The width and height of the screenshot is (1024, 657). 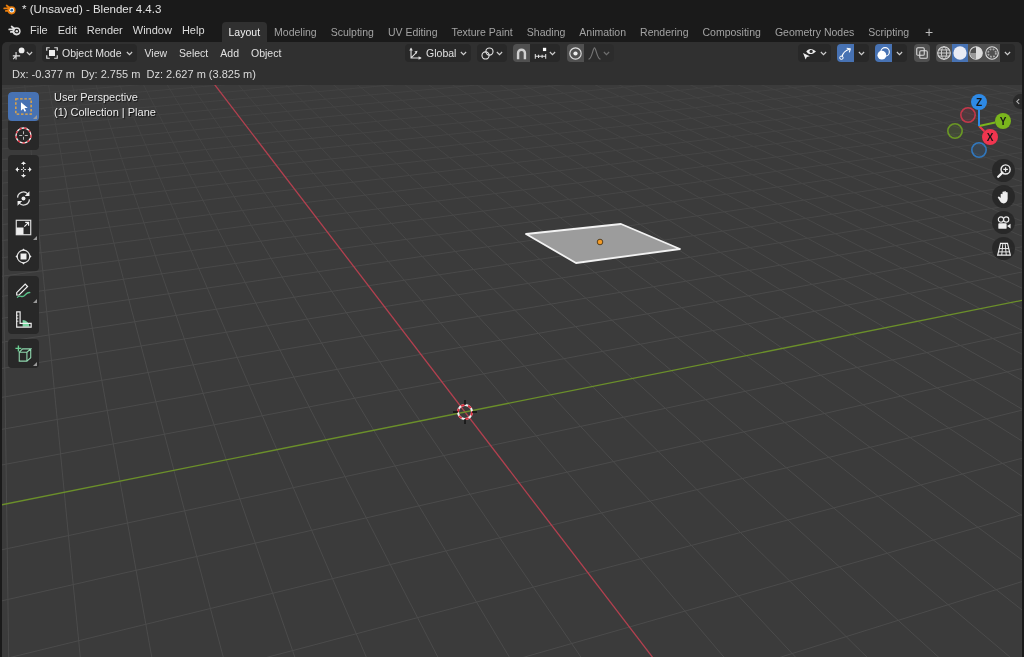 I want to click on ring-dot-icon, so click(x=576, y=53).